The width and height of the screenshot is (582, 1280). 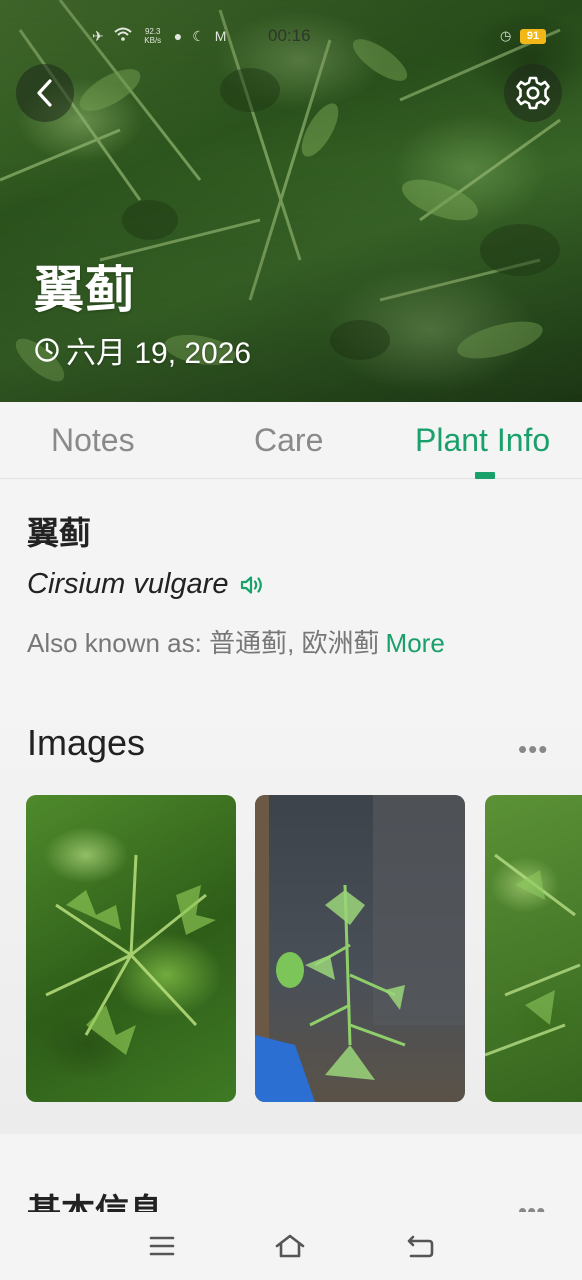 What do you see at coordinates (93, 440) in the screenshot?
I see `tab-notes: Notes` at bounding box center [93, 440].